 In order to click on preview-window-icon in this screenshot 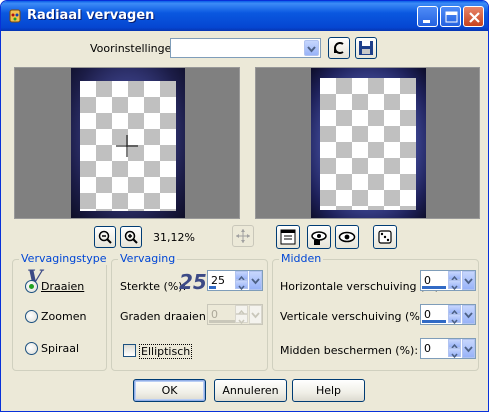, I will do `click(288, 237)`.